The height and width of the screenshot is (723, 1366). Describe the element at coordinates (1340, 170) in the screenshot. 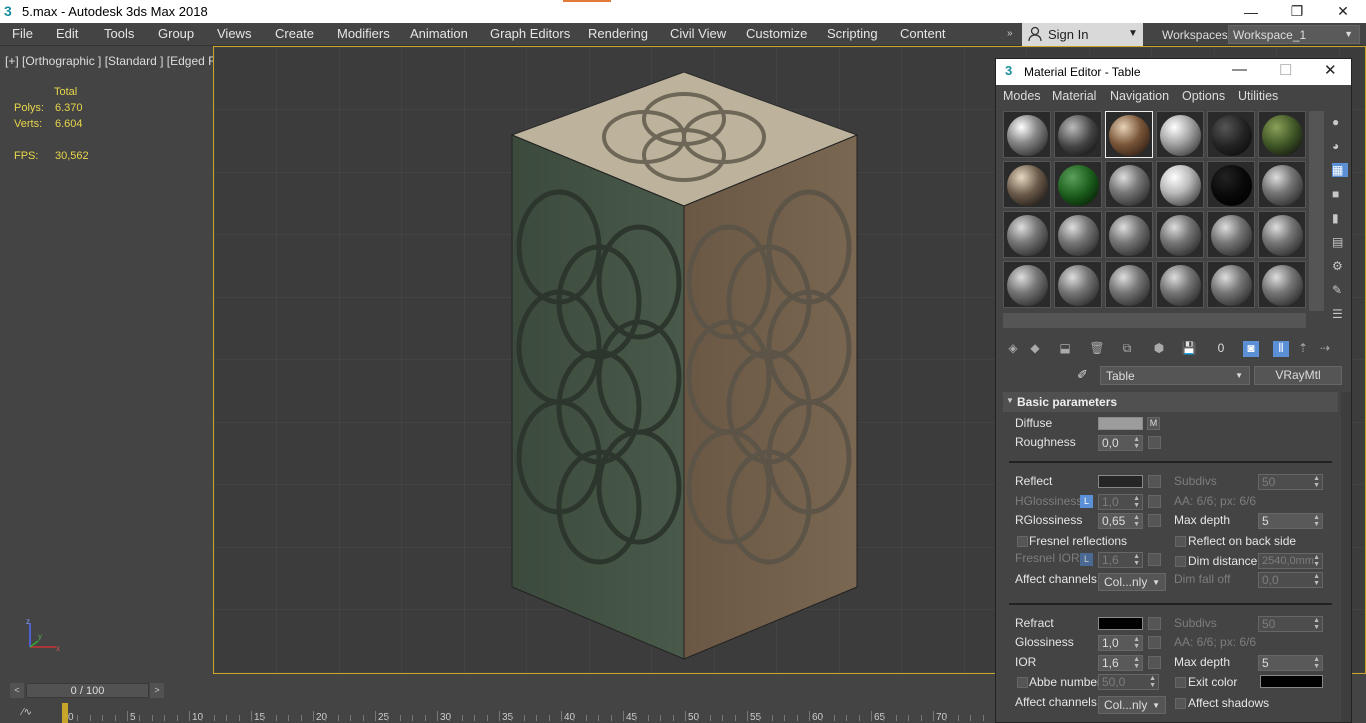

I see `background-icon: ▦` at that location.